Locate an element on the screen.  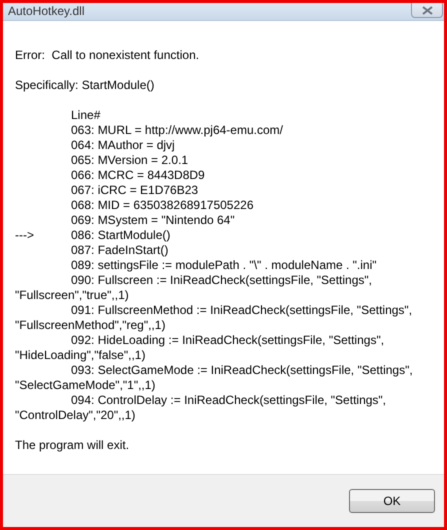
close-button is located at coordinates (427, 10).